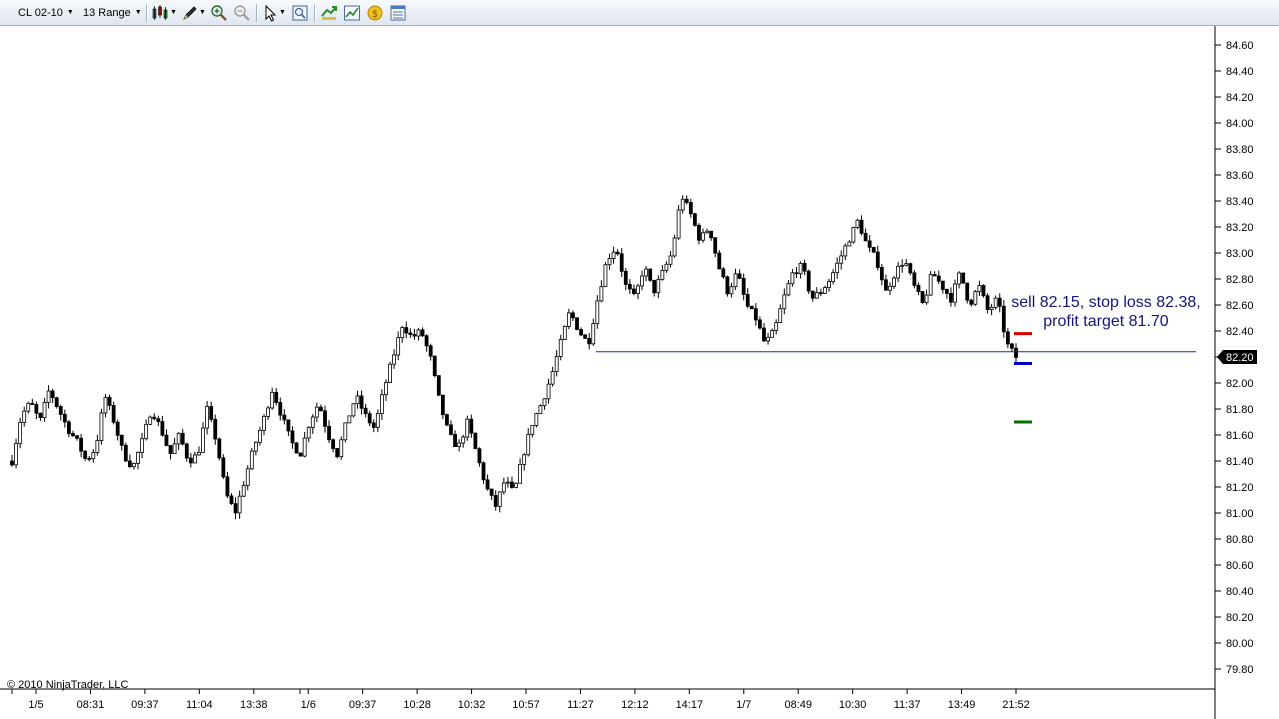 Image resolution: width=1279 pixels, height=719 pixels. What do you see at coordinates (254, 705) in the screenshot?
I see `x-tick-label: 13:38` at bounding box center [254, 705].